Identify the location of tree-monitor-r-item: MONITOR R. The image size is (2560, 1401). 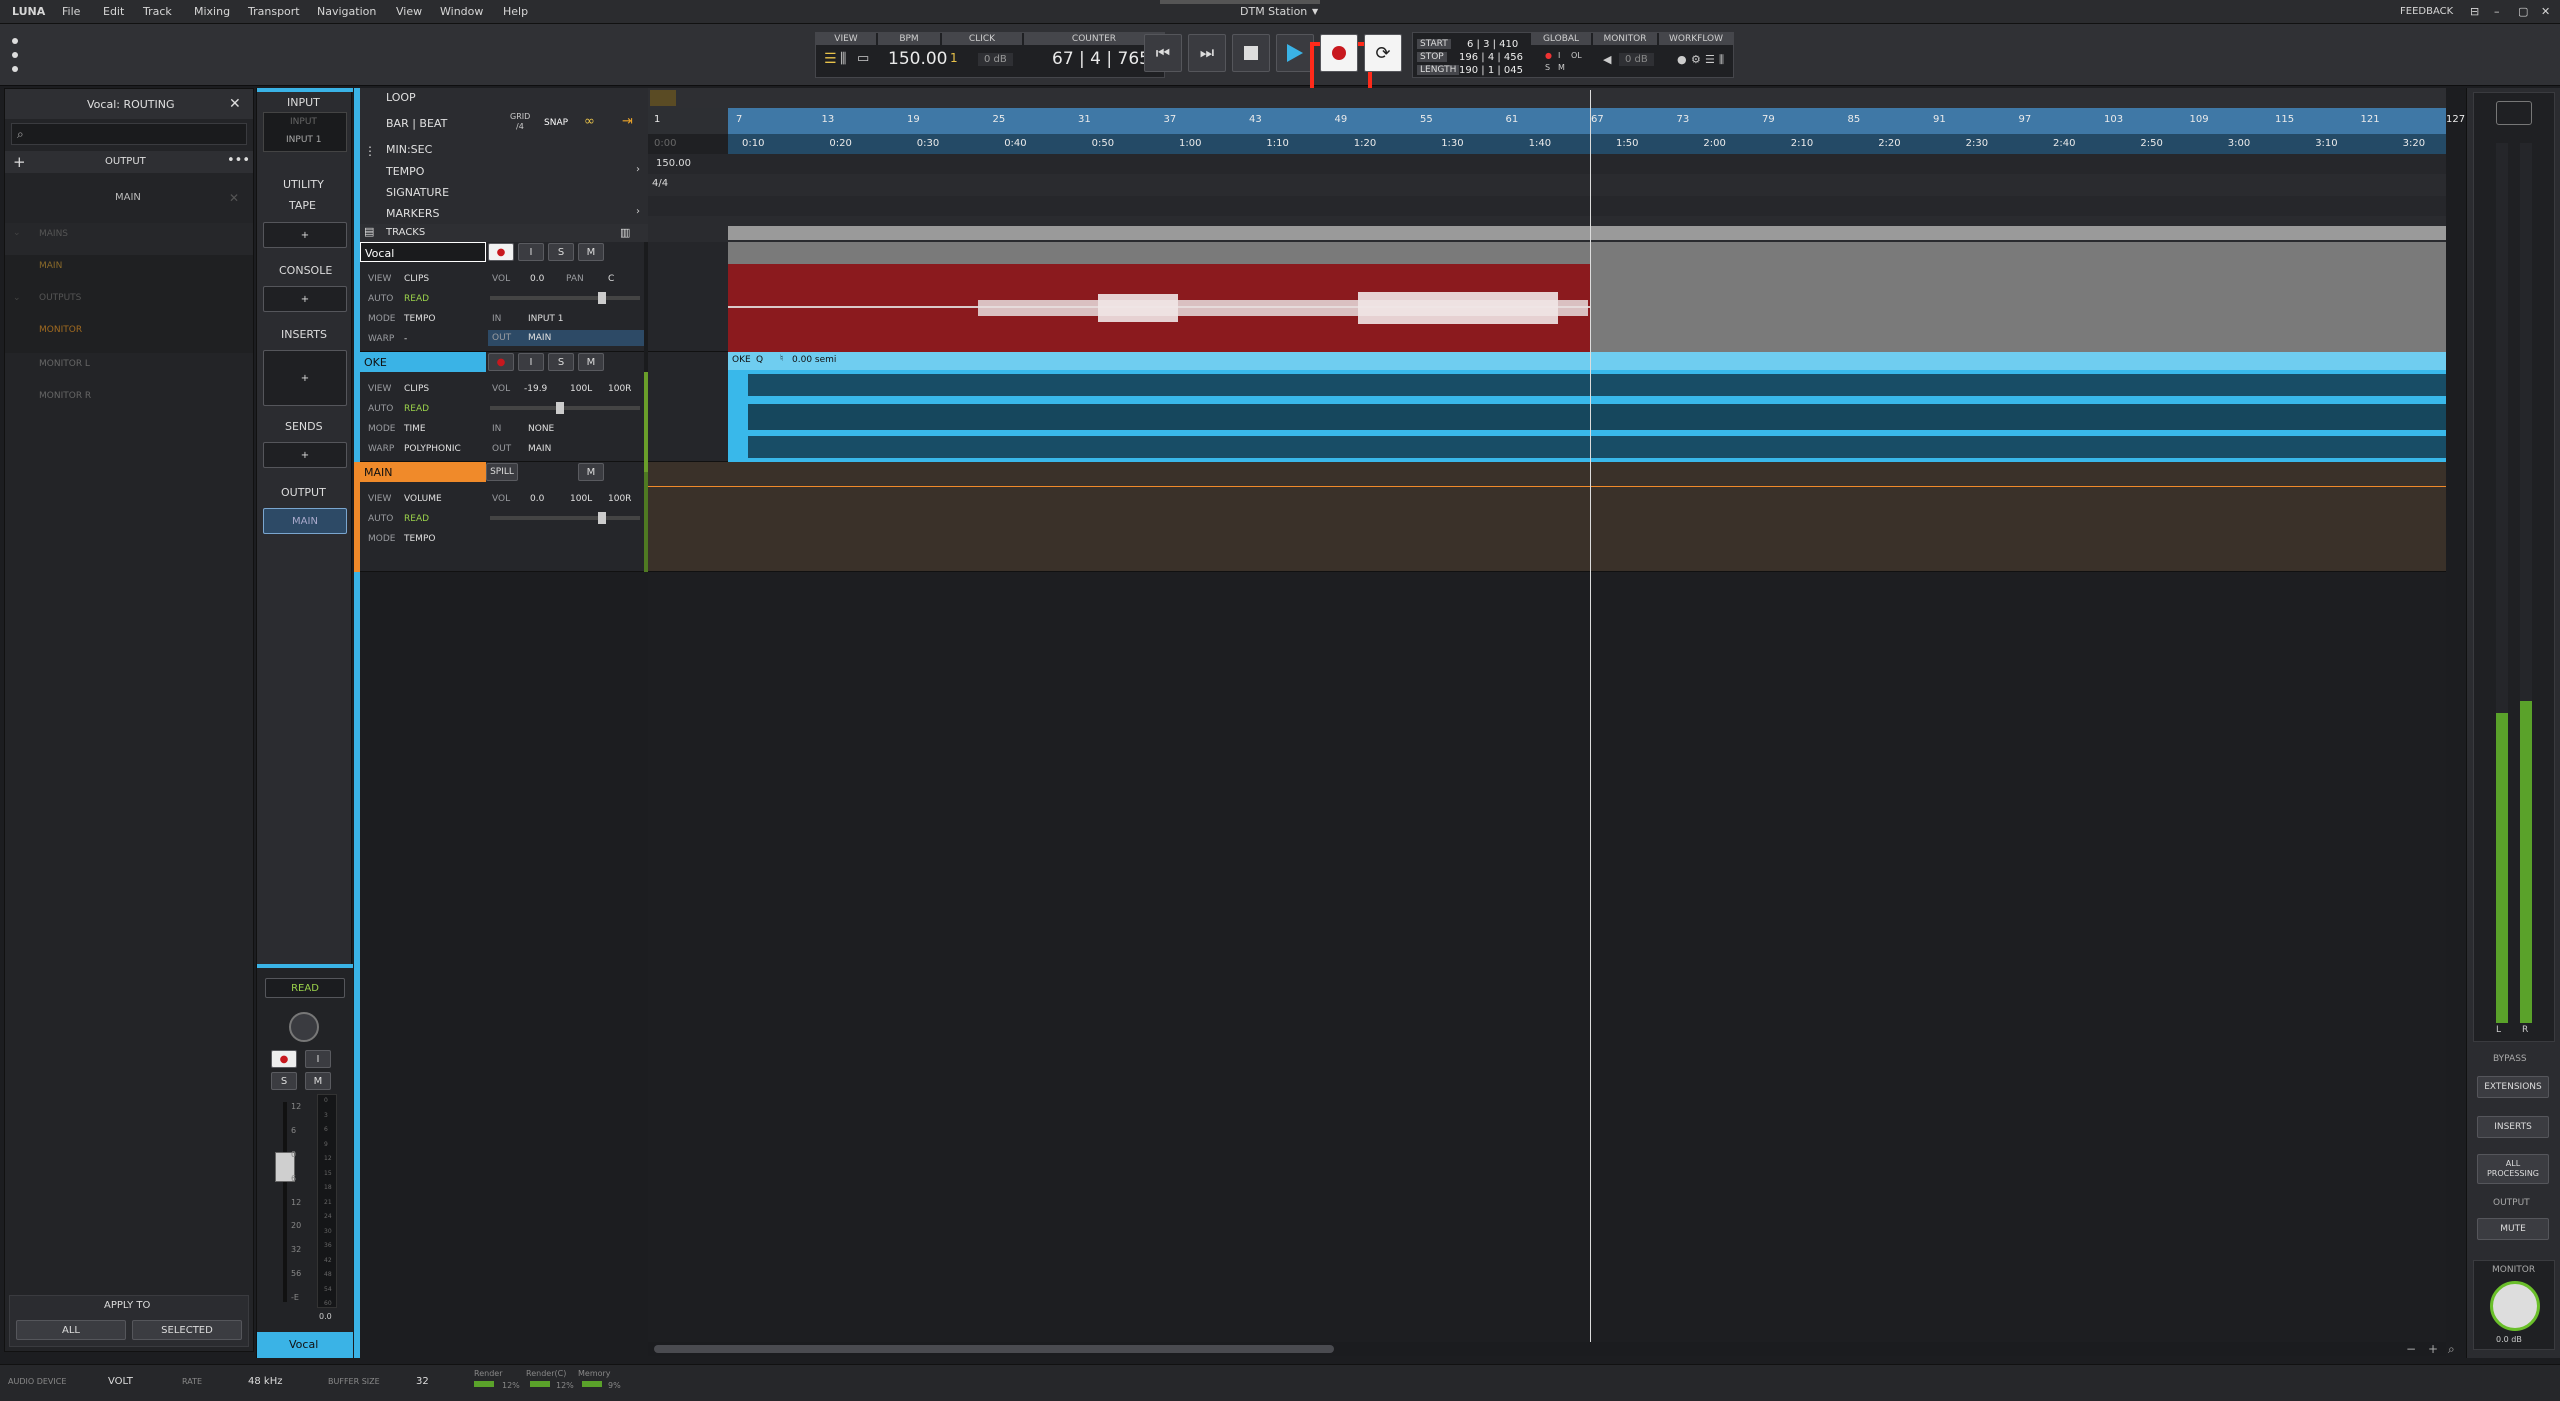
(65, 396).